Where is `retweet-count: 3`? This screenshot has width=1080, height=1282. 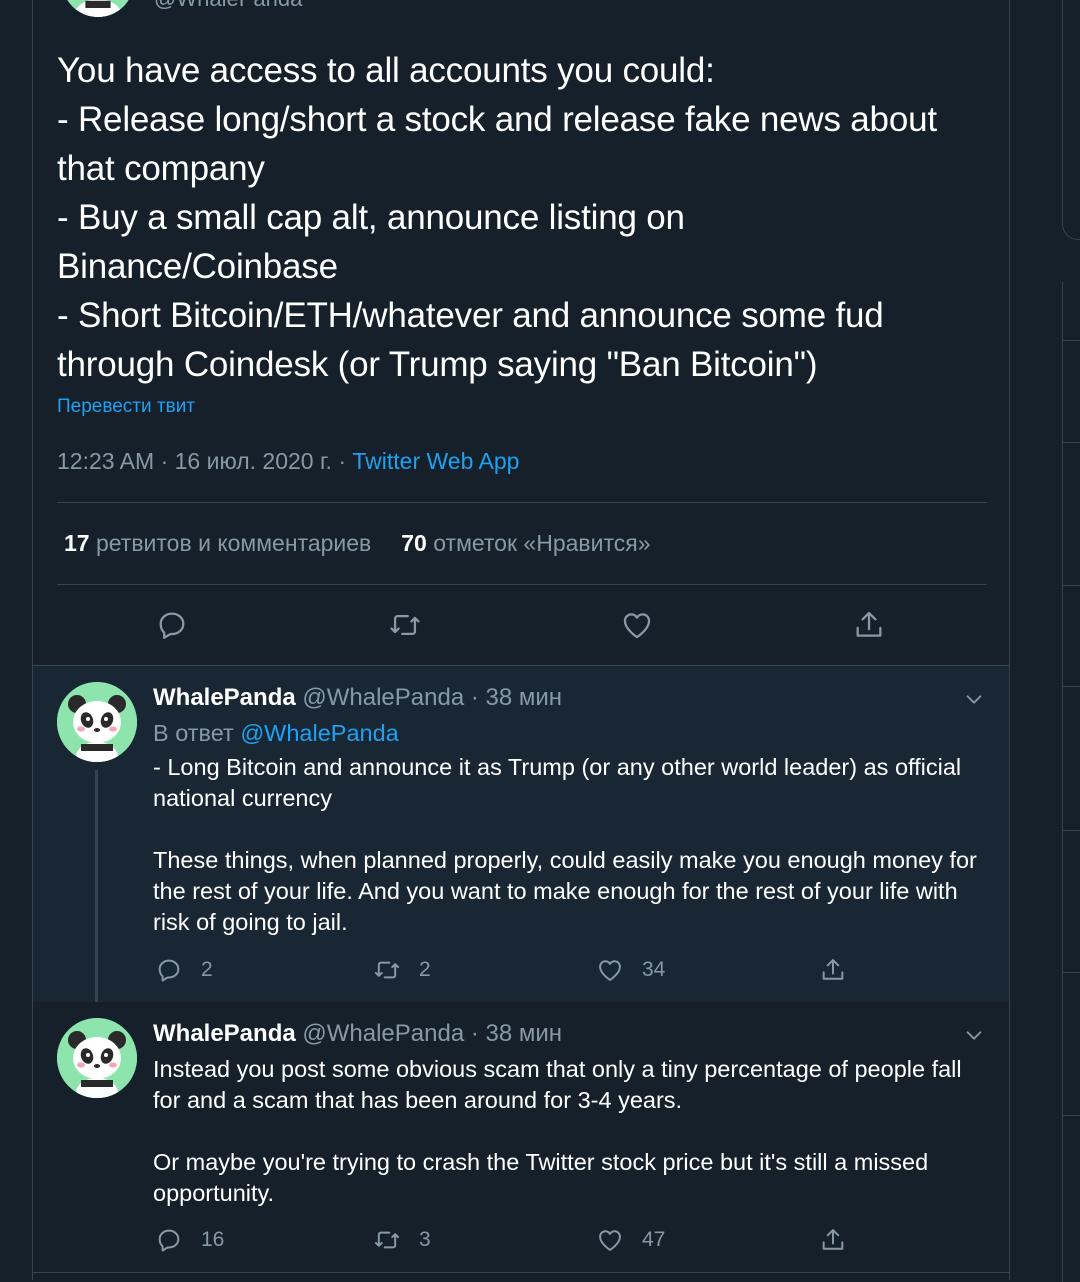 retweet-count: 3 is located at coordinates (425, 1239).